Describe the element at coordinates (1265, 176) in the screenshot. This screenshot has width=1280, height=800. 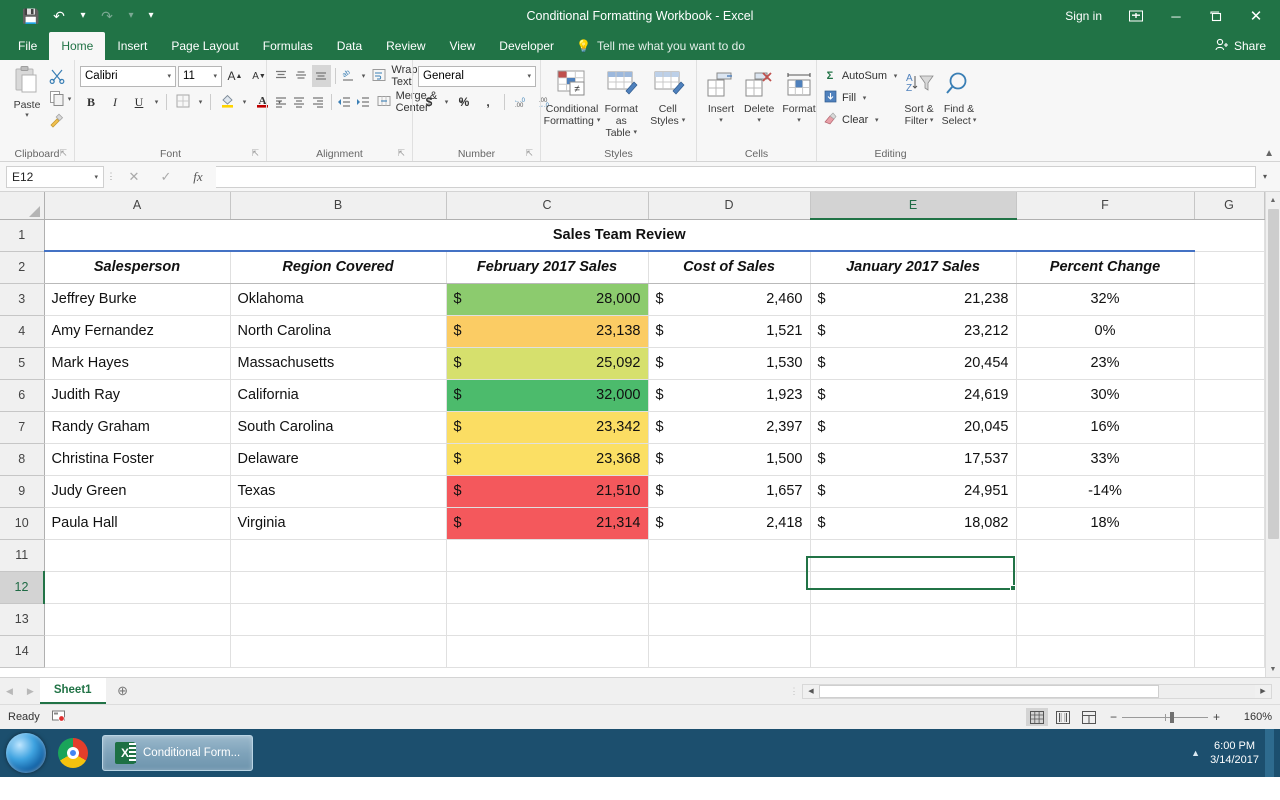
I see `expand-formula-bar-icon: ▾` at that location.